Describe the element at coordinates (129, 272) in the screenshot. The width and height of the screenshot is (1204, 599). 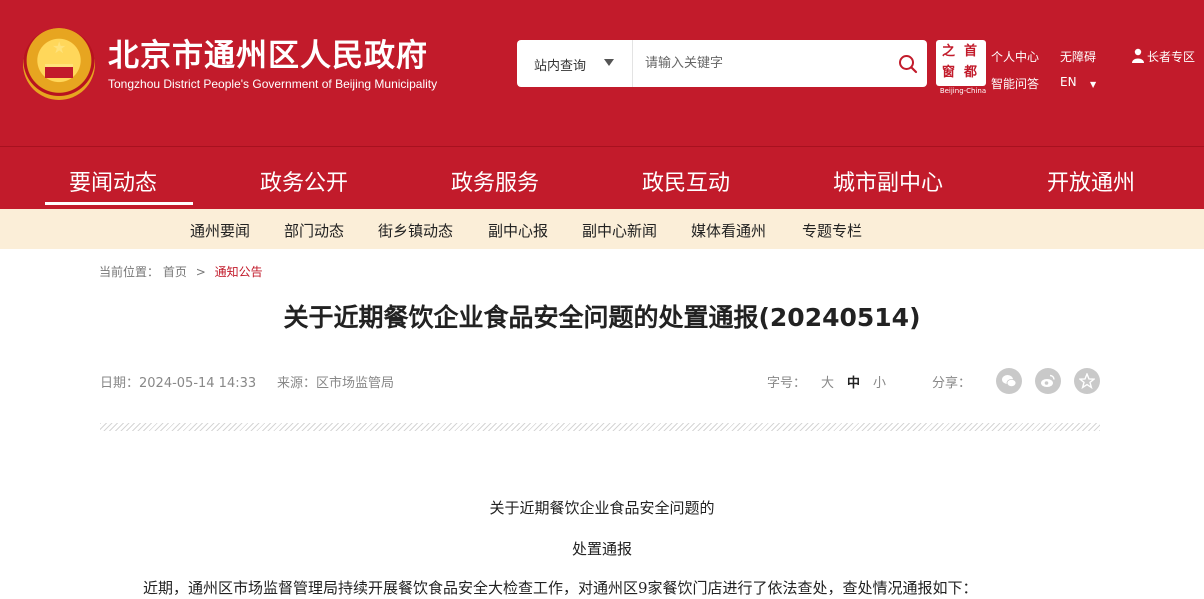
I see `breadcrumb-prefix: 当前位置：` at that location.